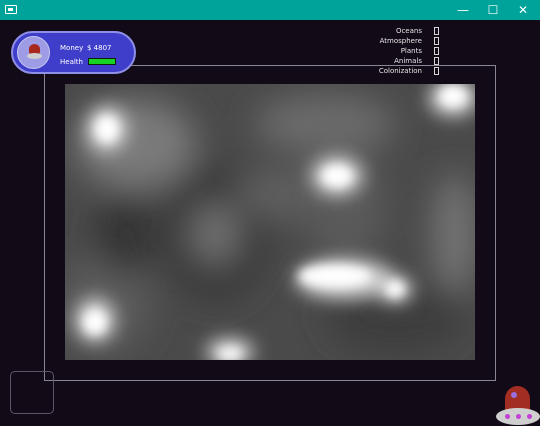 This screenshot has height=426, width=540. I want to click on progress-bar-plants, so click(436, 51).